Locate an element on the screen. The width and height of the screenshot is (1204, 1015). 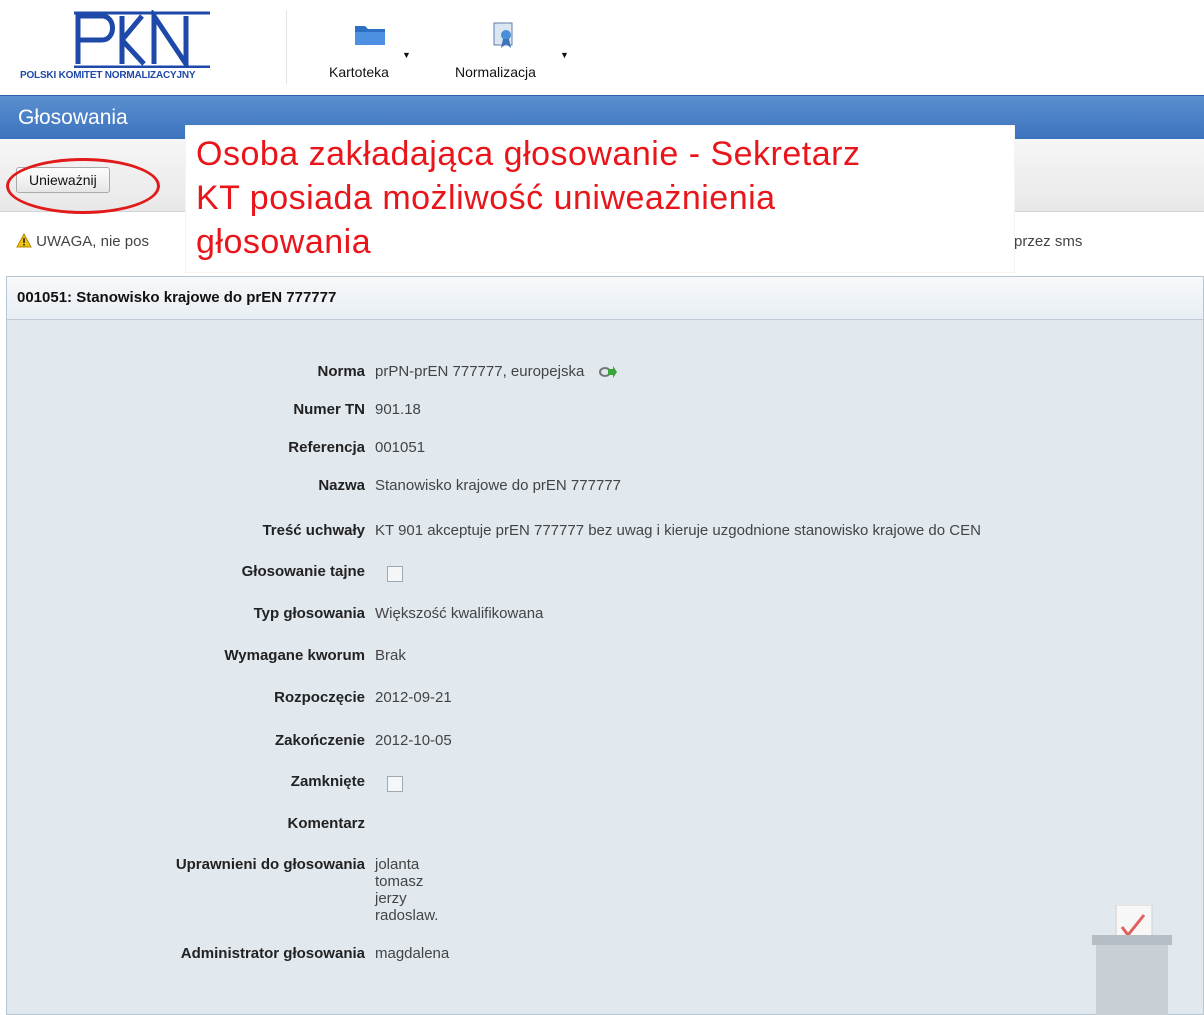
field-value: 001051 is located at coordinates (400, 447).